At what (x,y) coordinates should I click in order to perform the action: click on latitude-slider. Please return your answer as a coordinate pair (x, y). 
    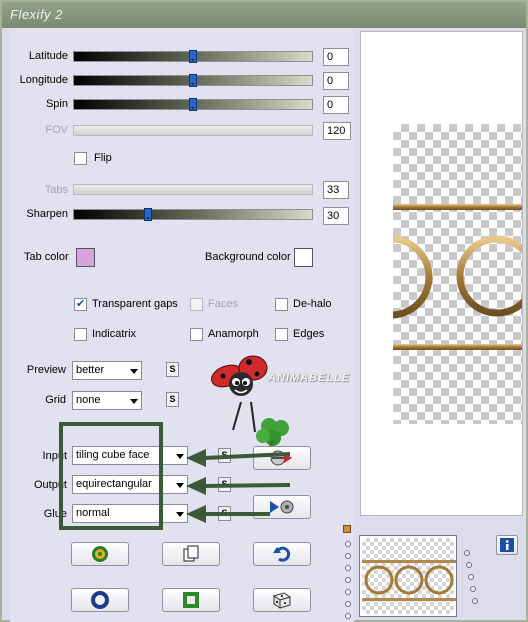
    Looking at the image, I should click on (193, 56).